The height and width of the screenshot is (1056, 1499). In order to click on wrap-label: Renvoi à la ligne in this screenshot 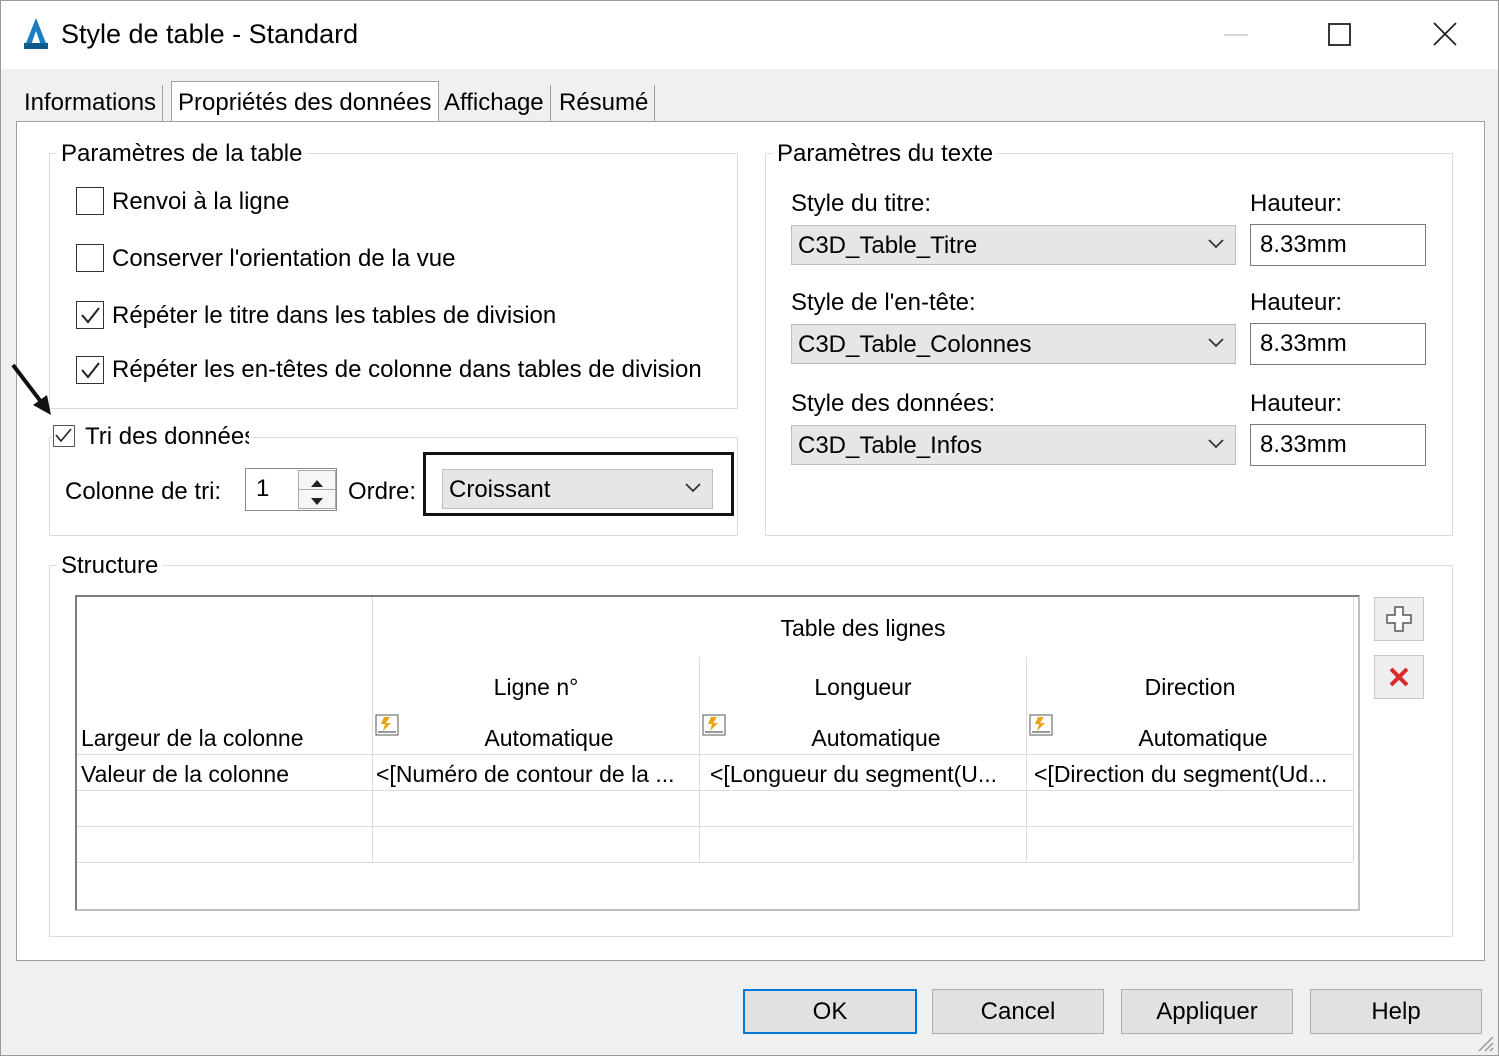, I will do `click(201, 201)`.